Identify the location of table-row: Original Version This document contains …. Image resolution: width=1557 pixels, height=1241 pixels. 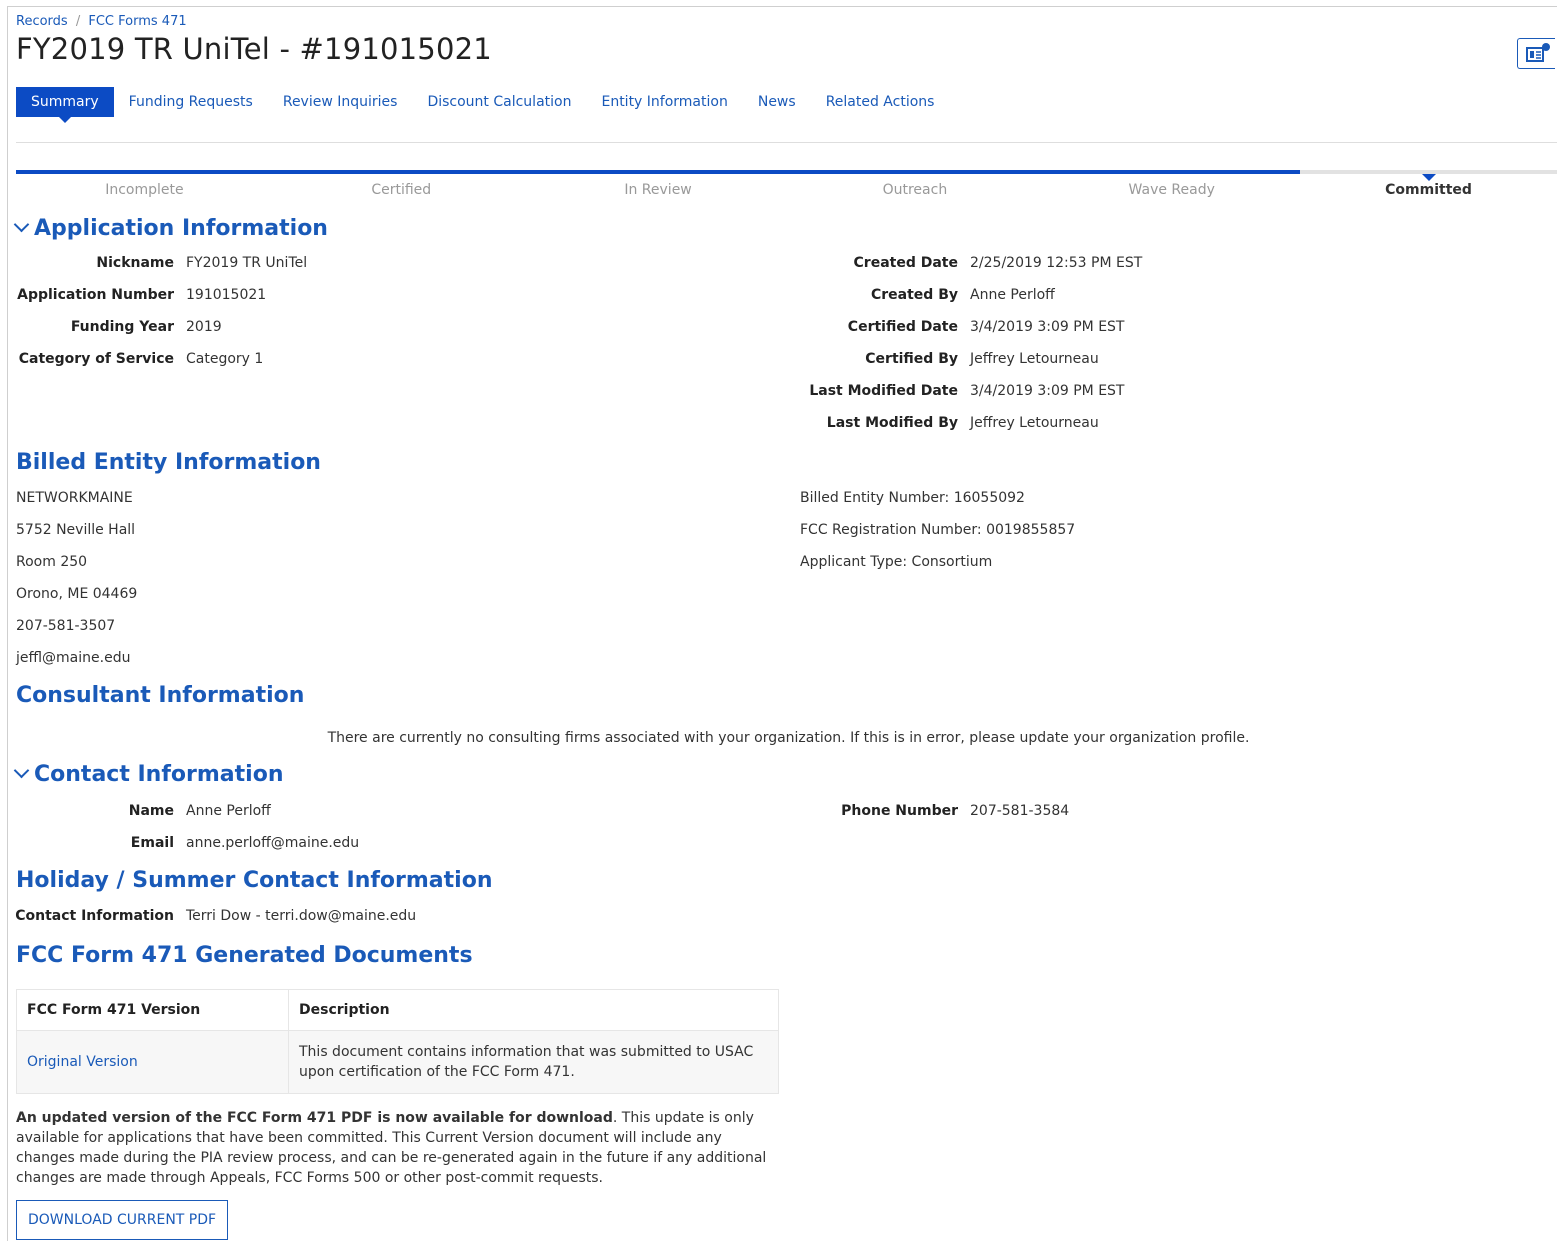
(397, 1062).